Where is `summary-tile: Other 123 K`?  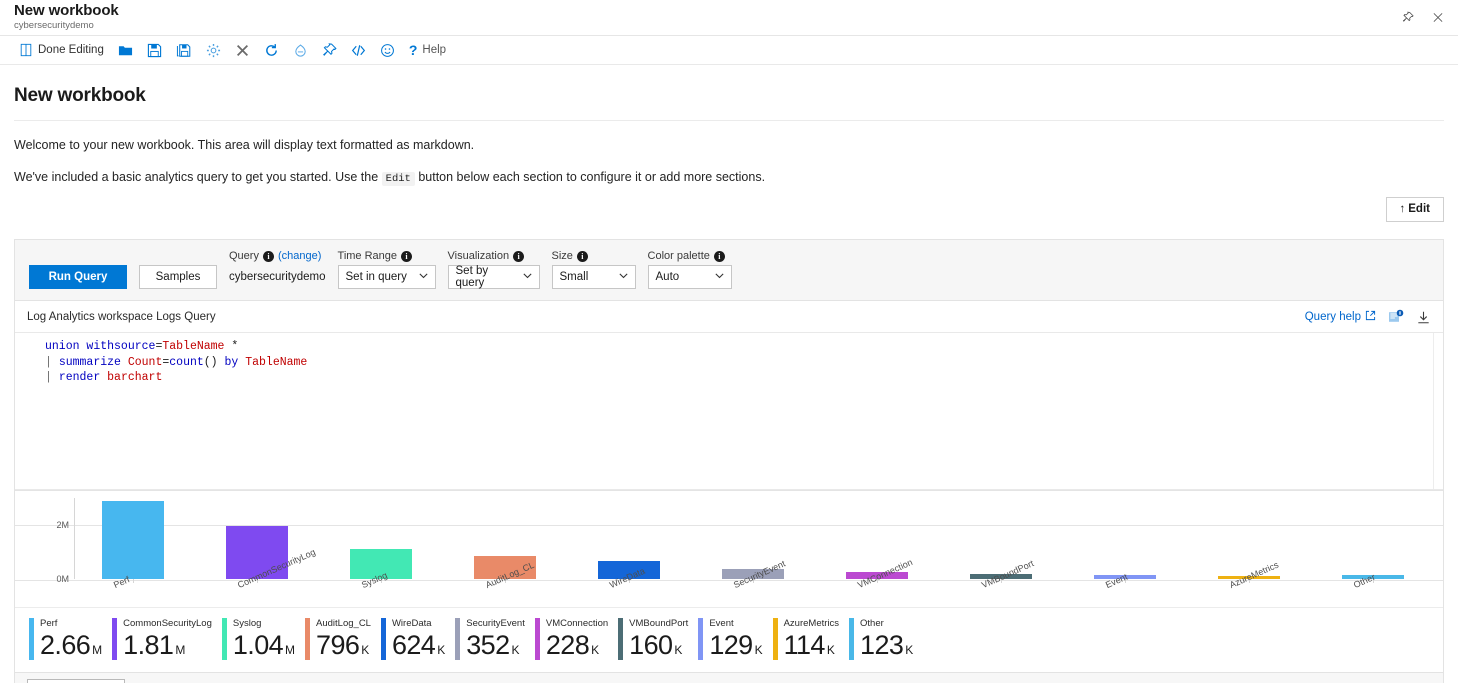 summary-tile: Other 123 K is located at coordinates (886, 639).